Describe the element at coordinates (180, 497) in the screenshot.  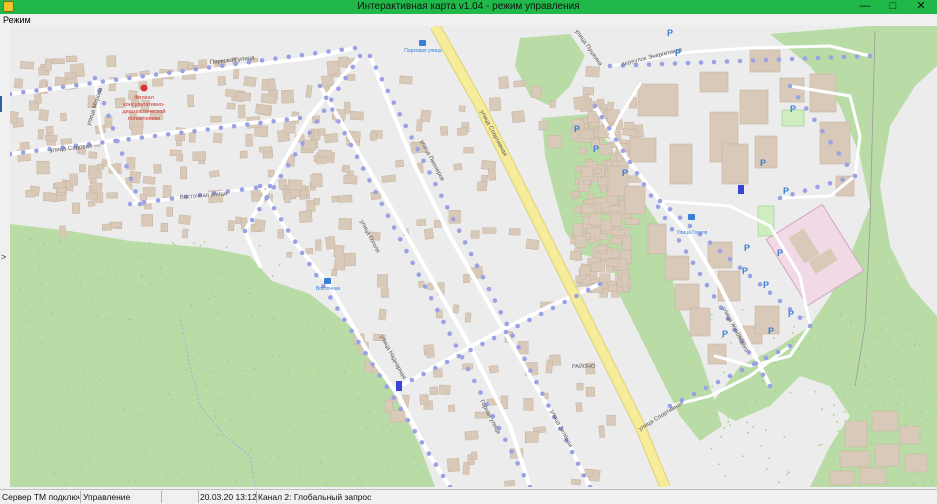
I see `status-empty` at that location.